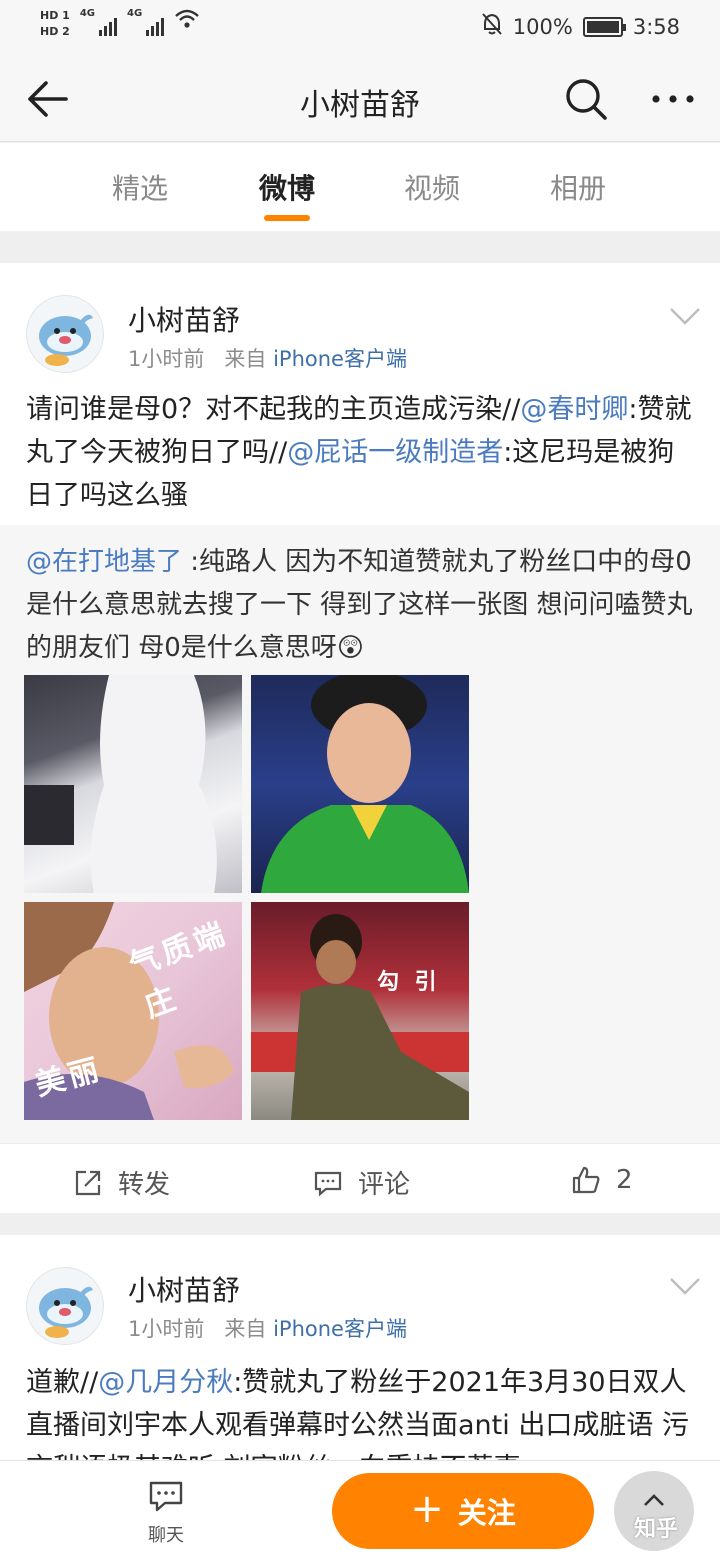 This screenshot has height=1560, width=720. I want to click on like-button: 2, so click(601, 1180).